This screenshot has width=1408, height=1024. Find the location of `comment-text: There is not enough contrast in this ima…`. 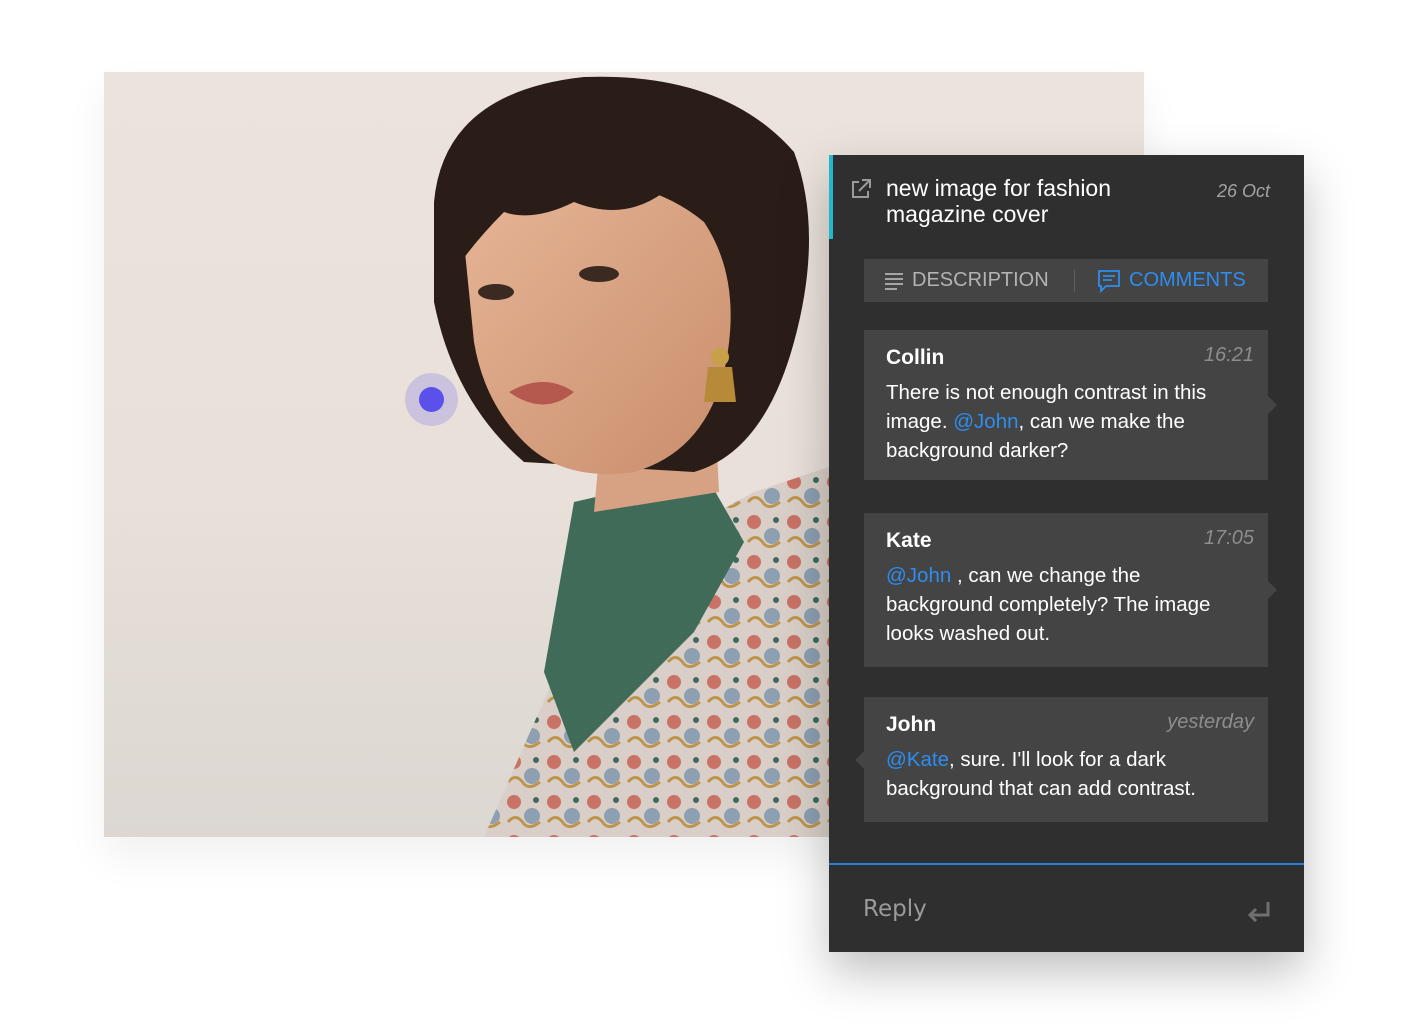

comment-text: There is not enough contrast in this ima… is located at coordinates (1068, 421).